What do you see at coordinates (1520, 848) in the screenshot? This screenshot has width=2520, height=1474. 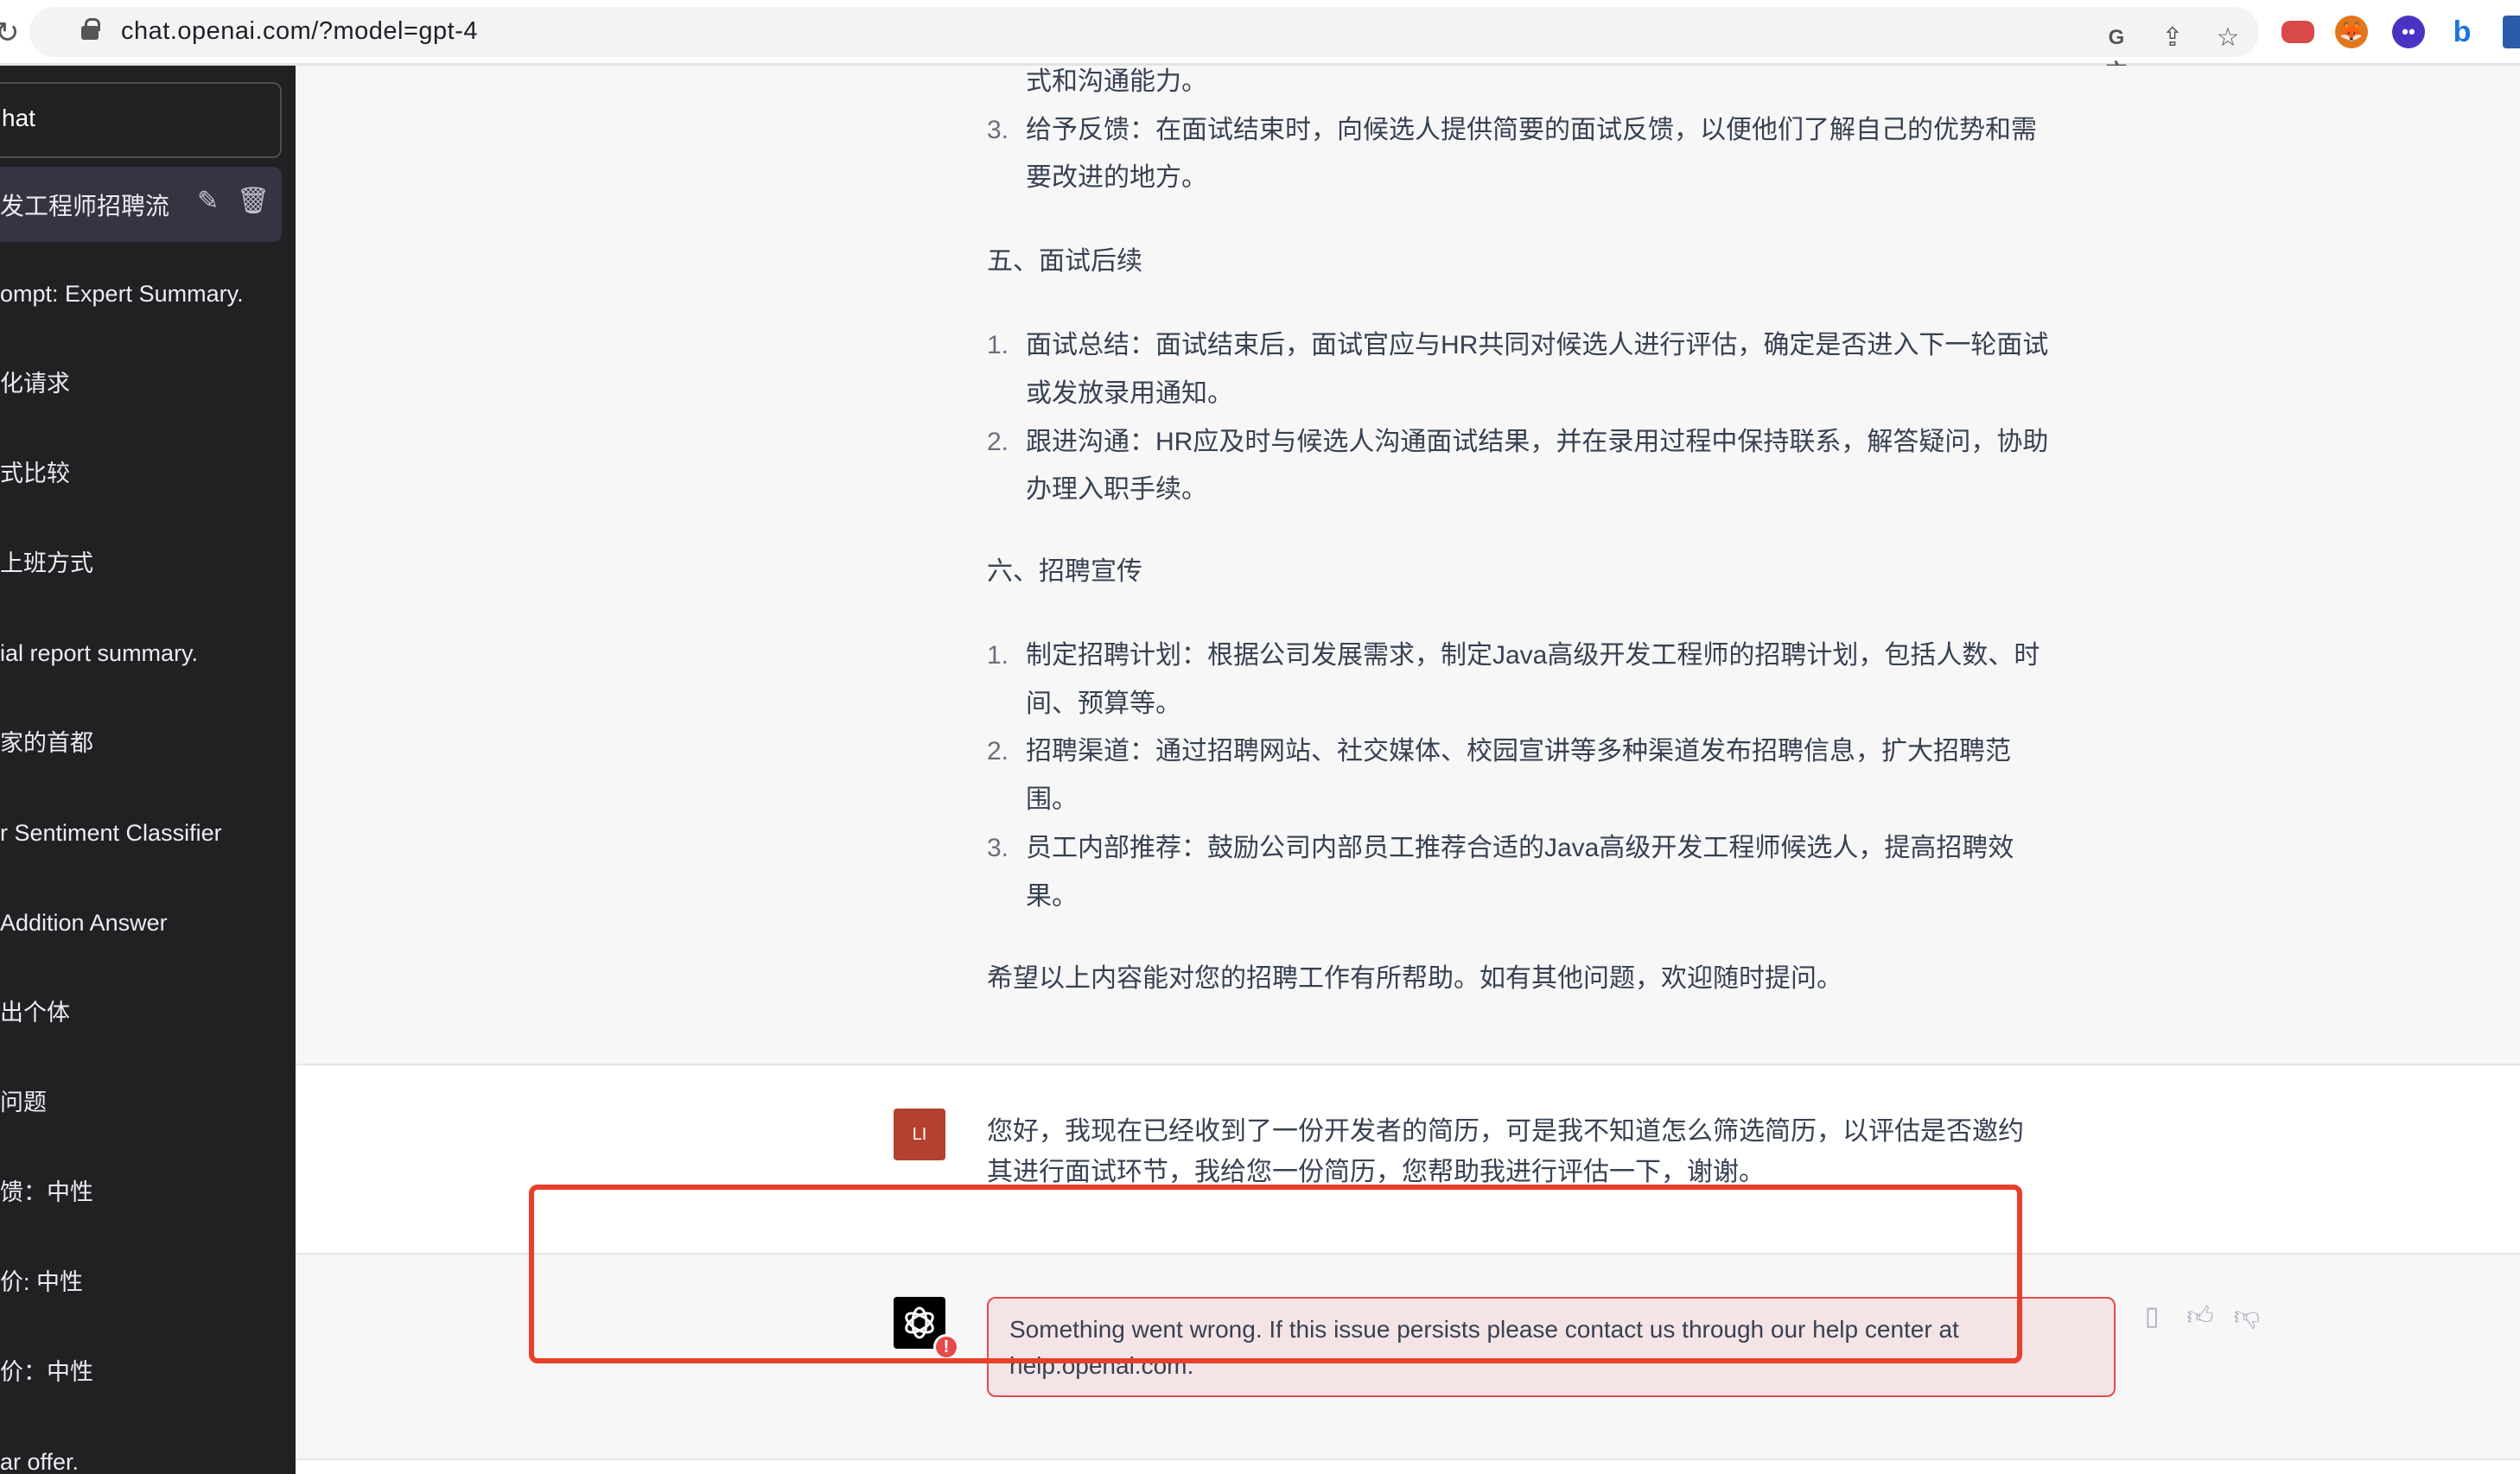 I see `list-item-text: 员工内部推荐：鼓励公司内部员工推荐合适的Java高级开发工程师候选人，提高招聘效` at bounding box center [1520, 848].